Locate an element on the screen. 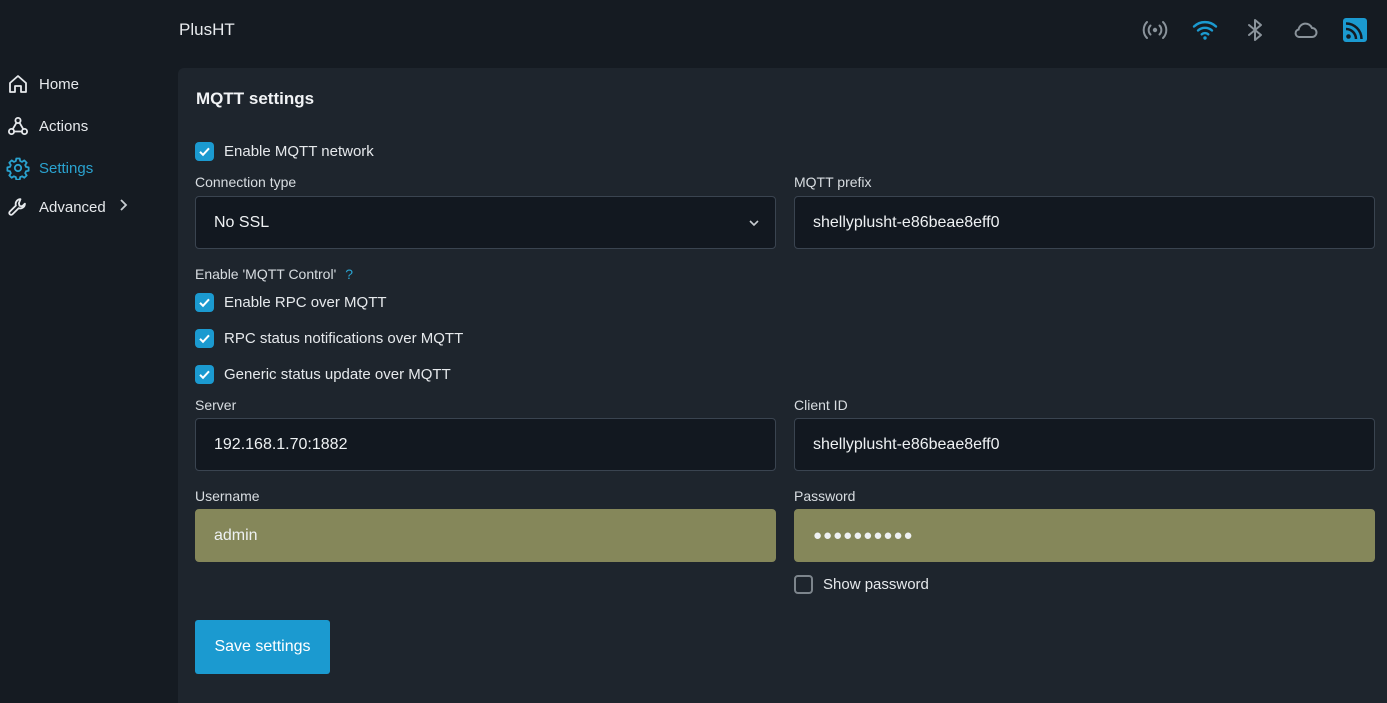 This screenshot has width=1387, height=703. home-icon is located at coordinates (18, 84).